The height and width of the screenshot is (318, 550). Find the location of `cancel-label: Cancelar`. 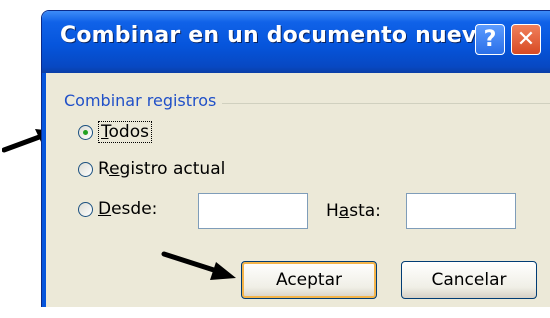

cancel-label: Cancelar is located at coordinates (469, 280).